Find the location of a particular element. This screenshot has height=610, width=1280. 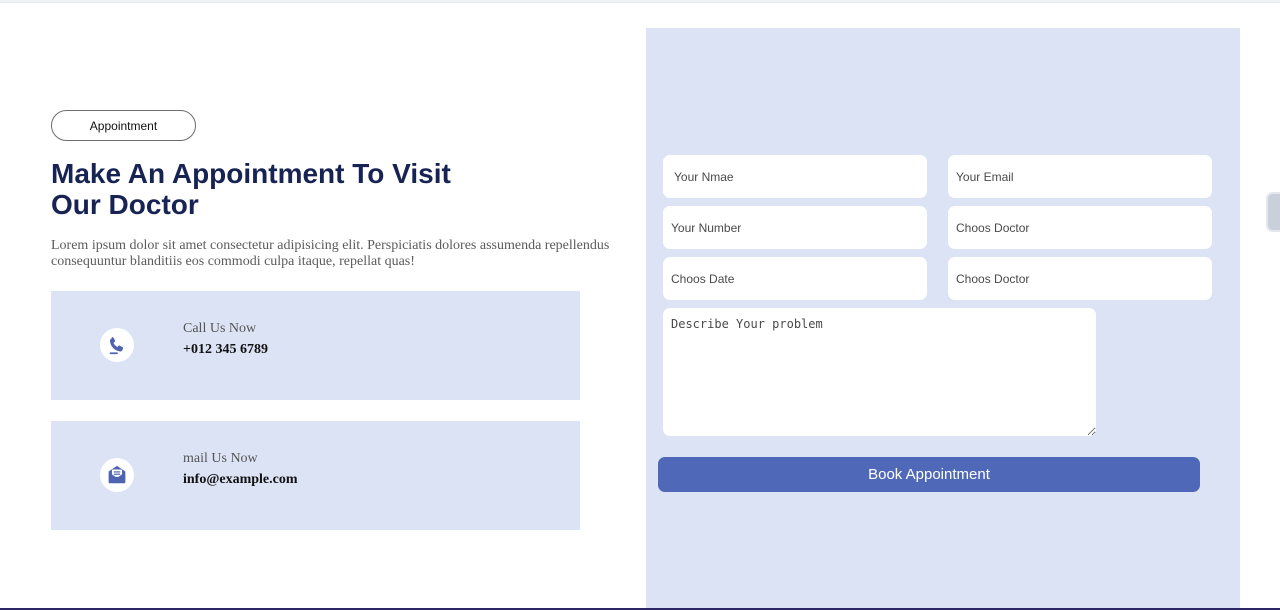

section-badge: Appointment is located at coordinates (123, 125).